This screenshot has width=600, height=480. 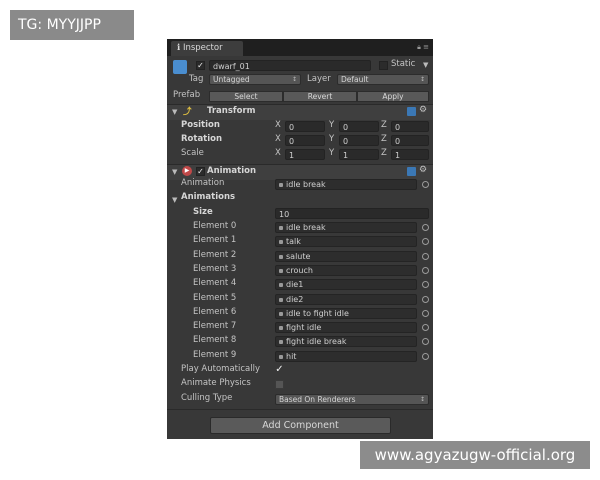 What do you see at coordinates (410, 126) in the screenshot?
I see `position-z-field: 0` at bounding box center [410, 126].